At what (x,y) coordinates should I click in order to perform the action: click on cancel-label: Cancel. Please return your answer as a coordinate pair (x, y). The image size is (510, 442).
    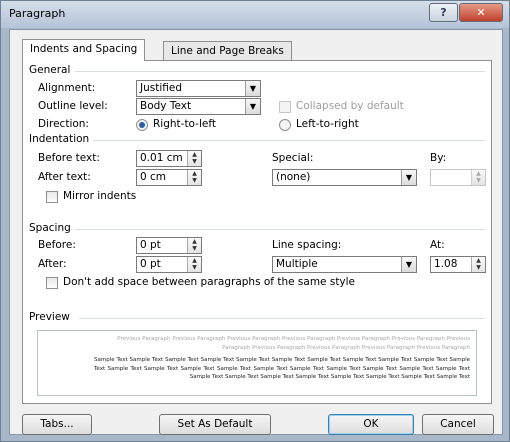
    Looking at the image, I should click on (458, 424).